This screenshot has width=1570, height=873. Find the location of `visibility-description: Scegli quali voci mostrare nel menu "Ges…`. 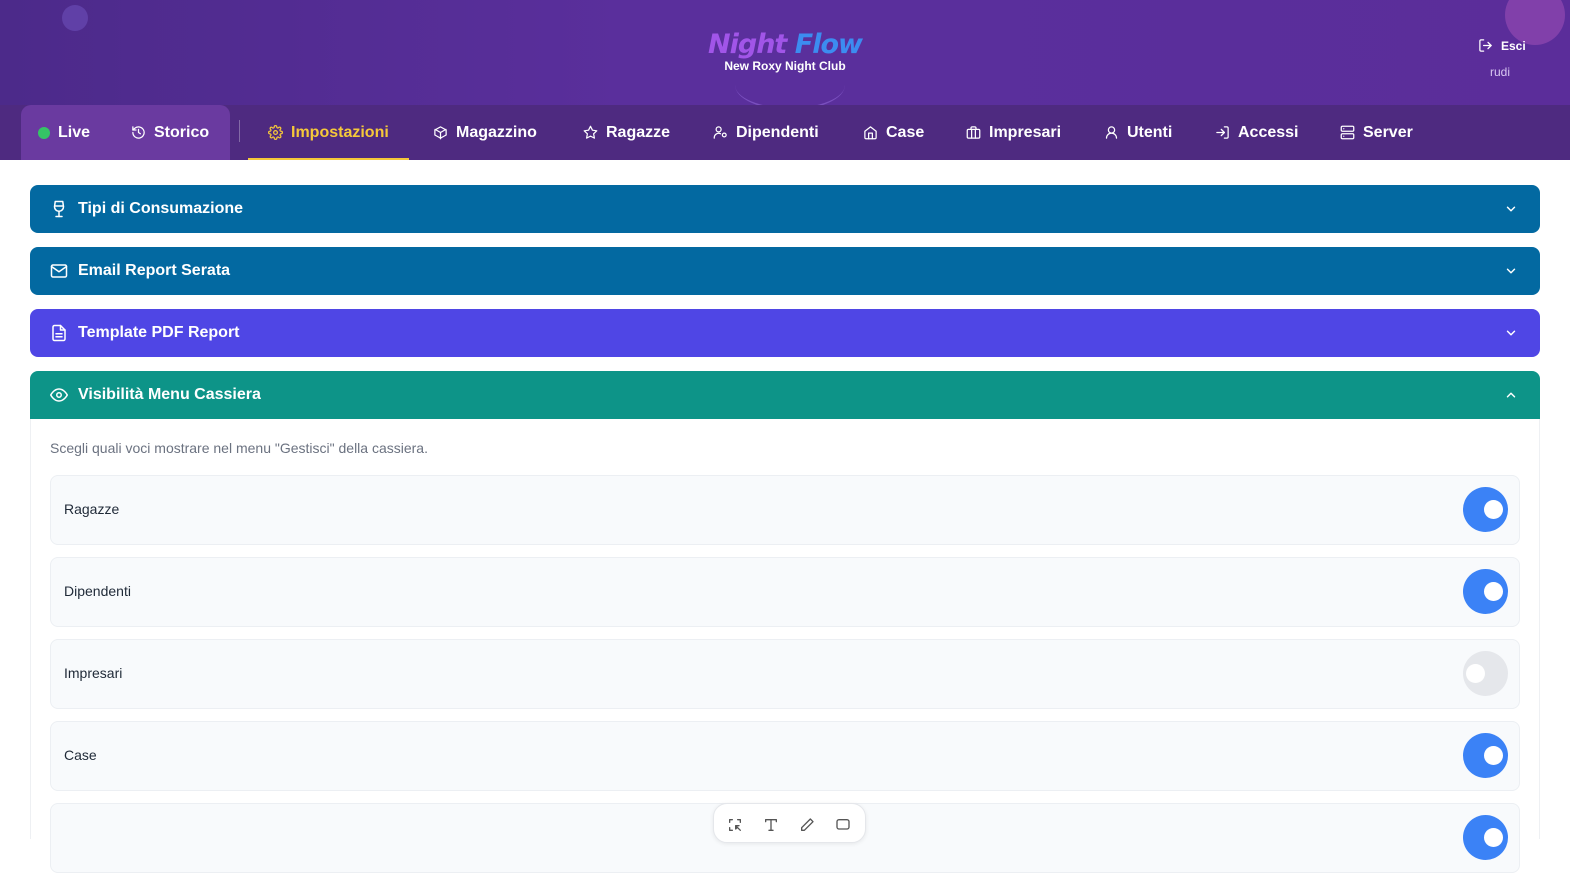

visibility-description: Scegli quali voci mostrare nel menu "Ges… is located at coordinates (239, 448).